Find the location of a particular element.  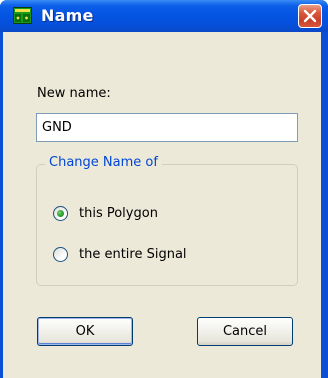

board-chip-icon is located at coordinates (22, 15).